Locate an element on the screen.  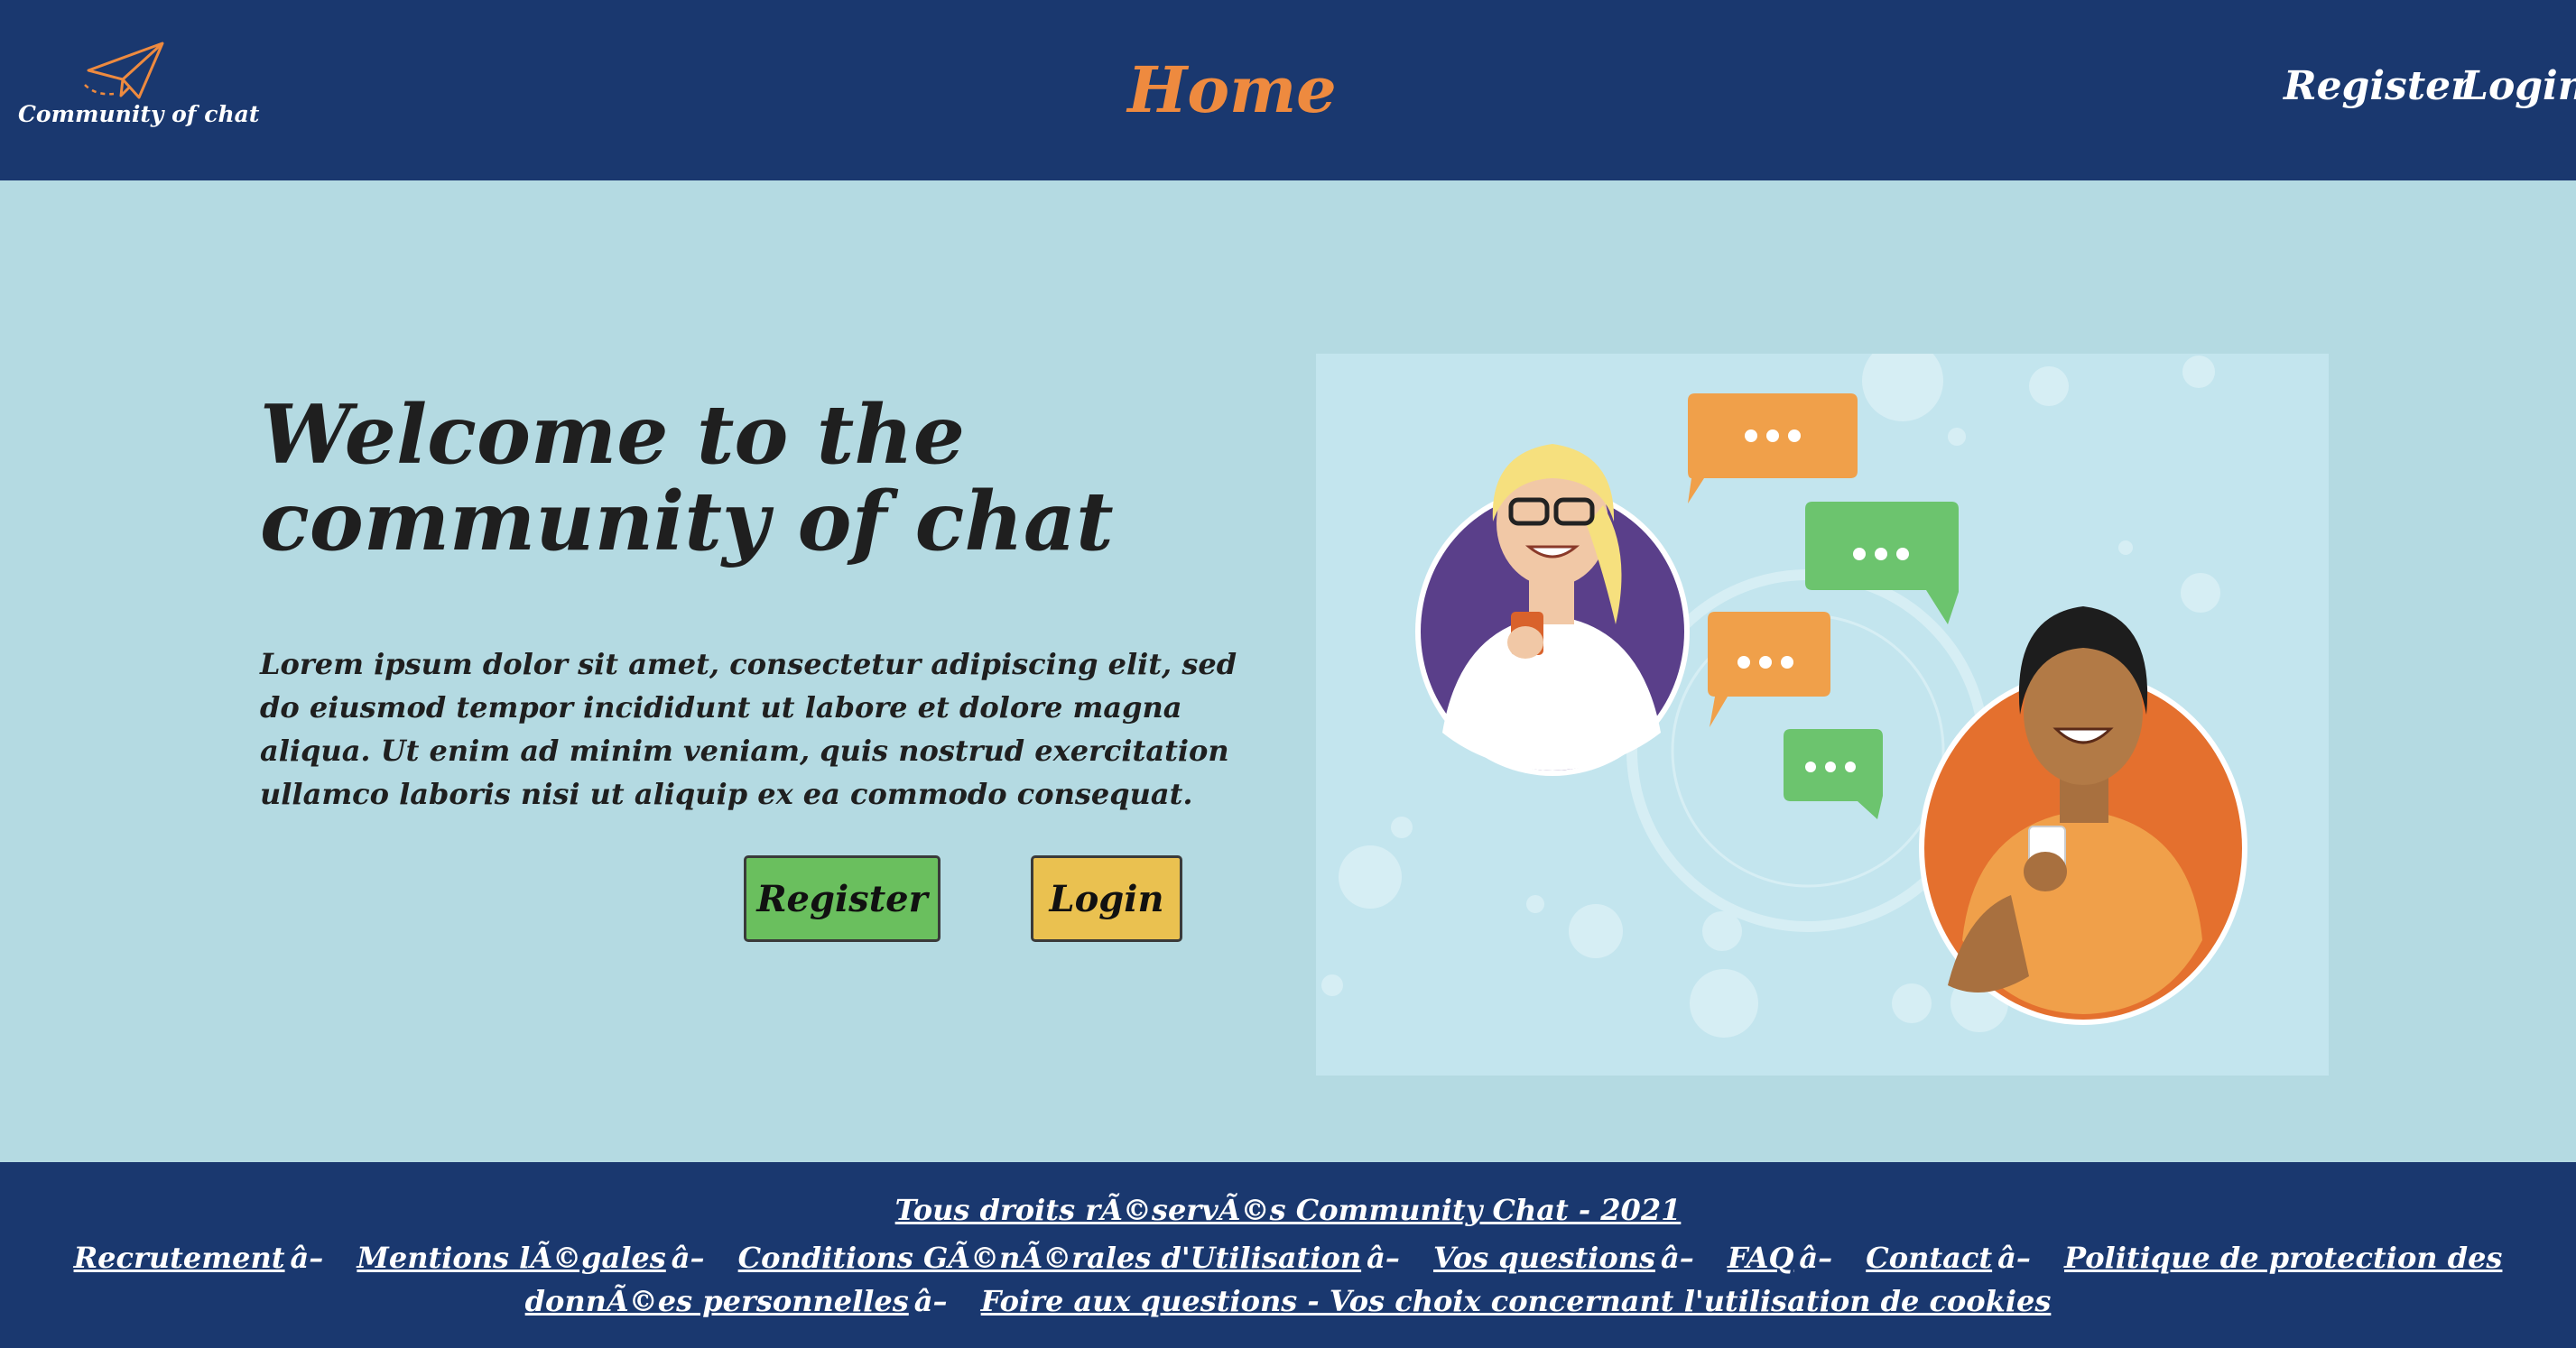
nav-login-link: Login is located at coordinates (2518, 86).